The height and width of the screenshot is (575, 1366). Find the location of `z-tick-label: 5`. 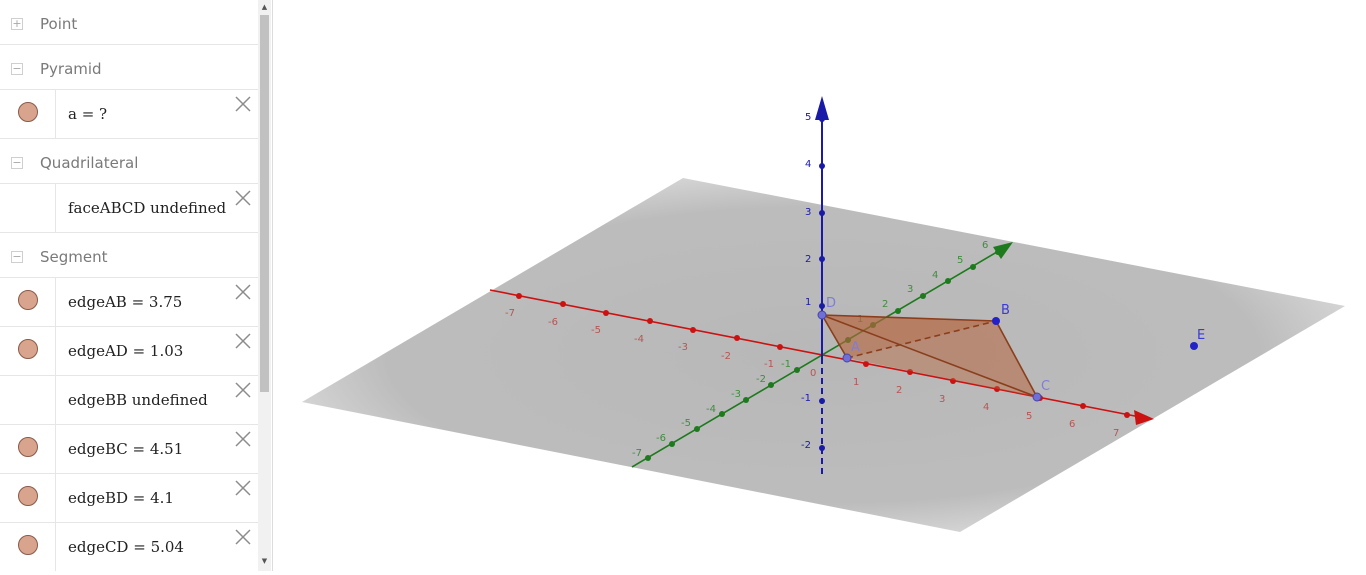

z-tick-label: 5 is located at coordinates (808, 117).